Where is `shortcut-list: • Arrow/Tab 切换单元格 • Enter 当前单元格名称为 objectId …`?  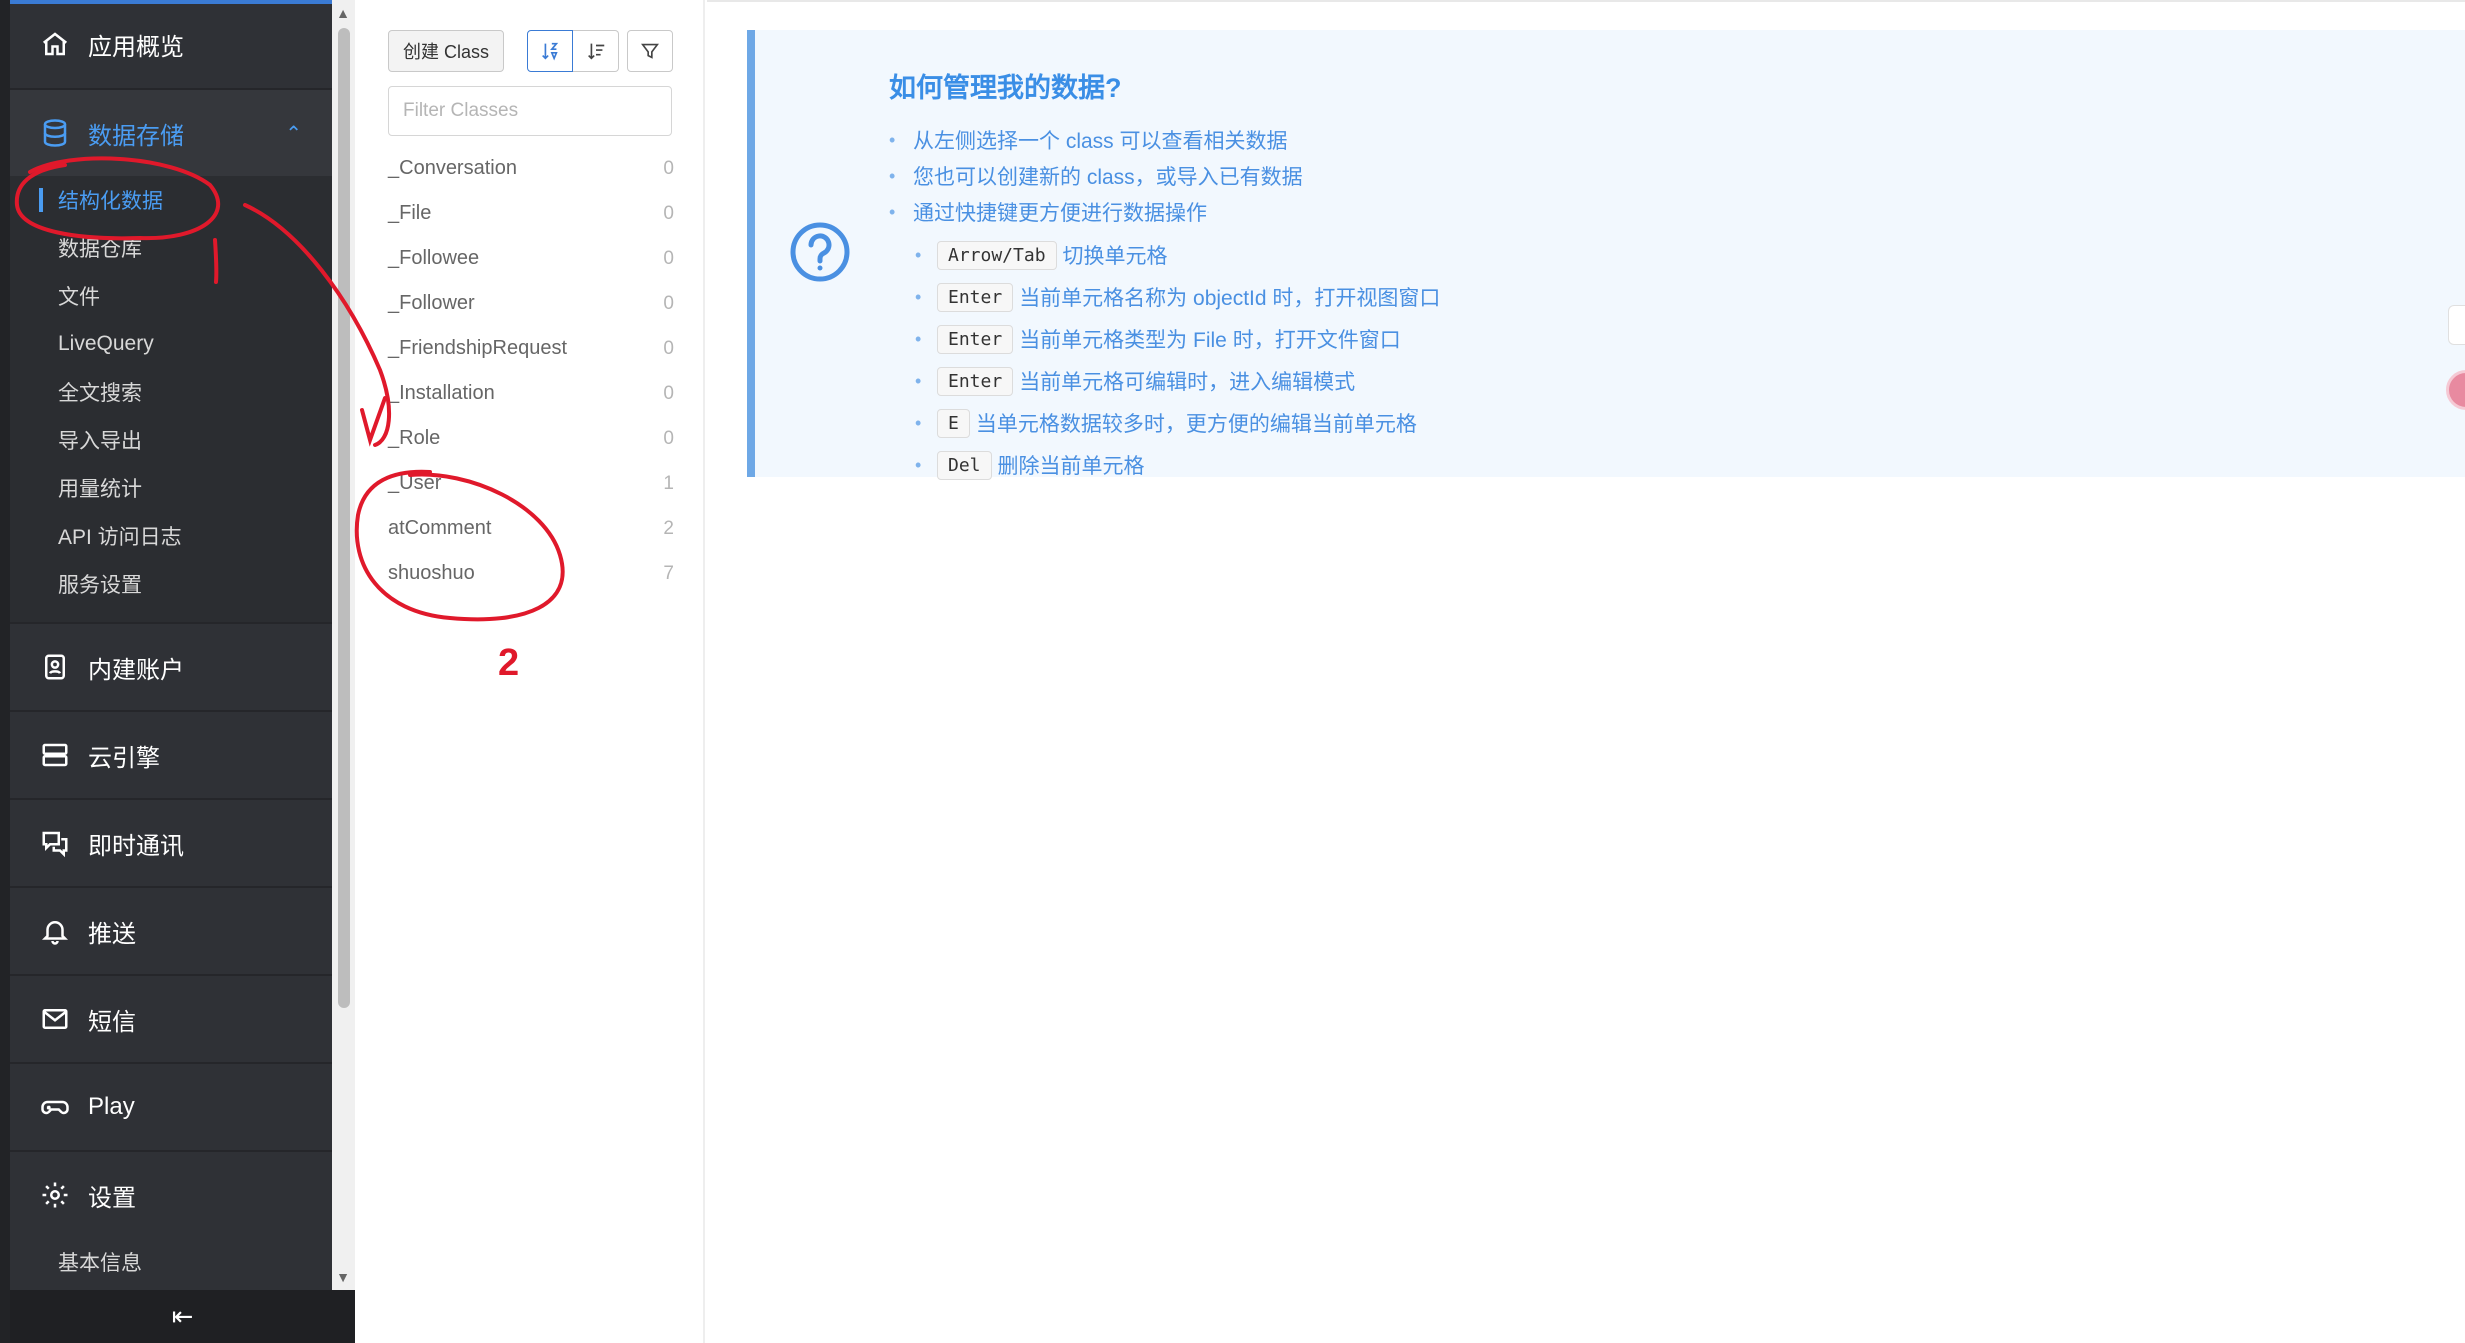 shortcut-list: • Arrow/Tab 切换单元格 • Enter 当前单元格名称为 objectId … is located at coordinates (1177, 360).